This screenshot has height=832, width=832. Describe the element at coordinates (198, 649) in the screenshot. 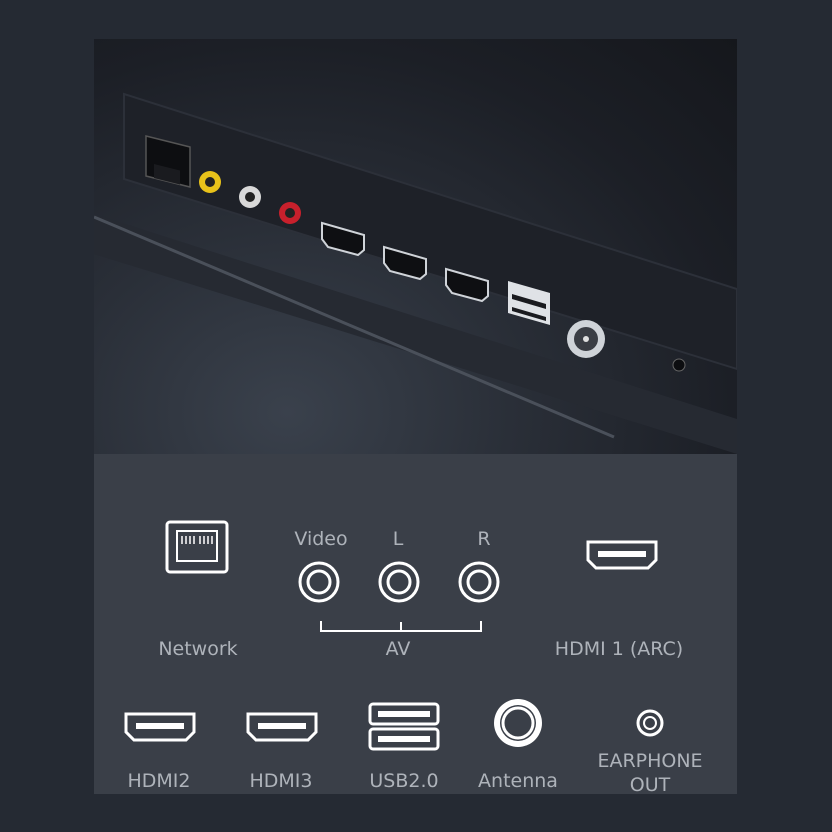

I see `network-label: Network` at that location.